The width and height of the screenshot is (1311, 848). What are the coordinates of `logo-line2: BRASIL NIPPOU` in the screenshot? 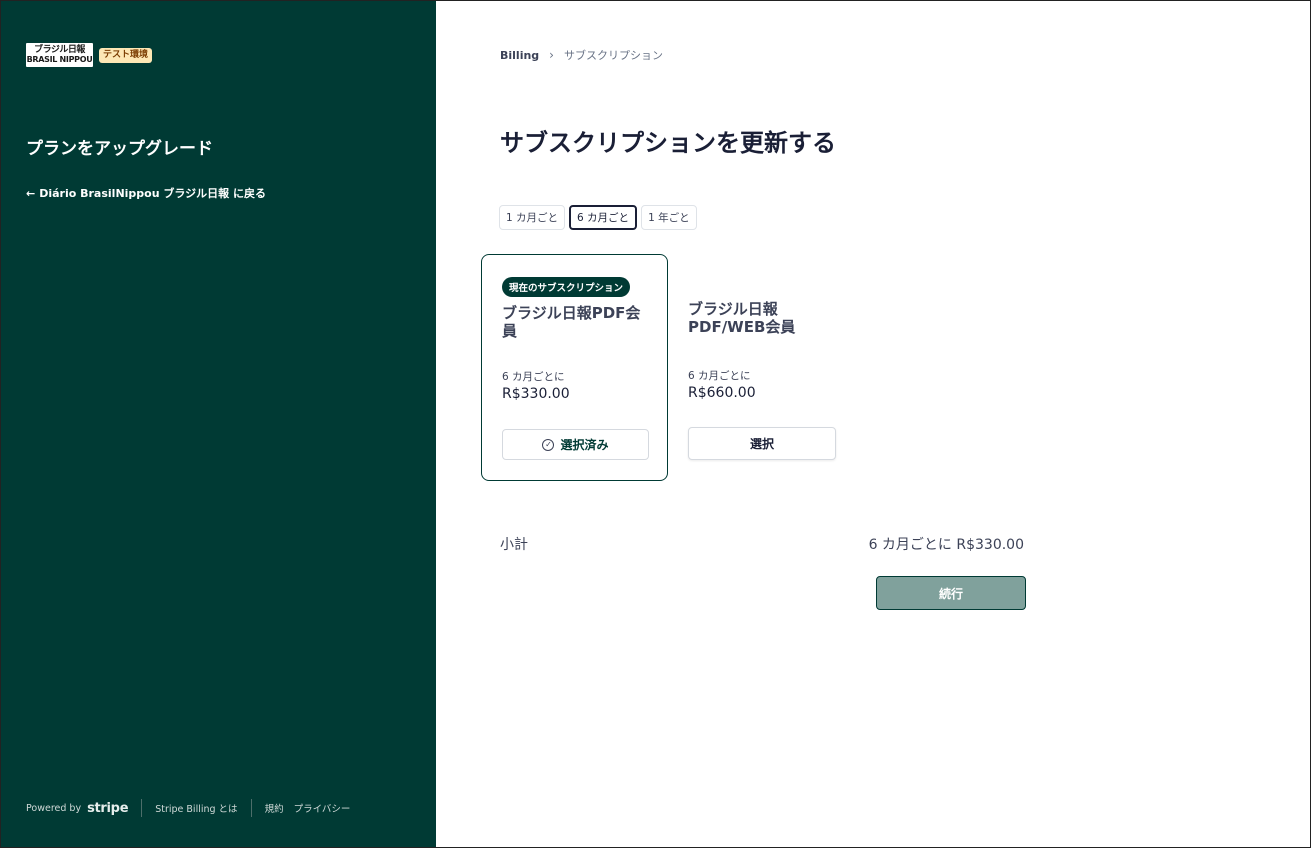 It's located at (59, 59).